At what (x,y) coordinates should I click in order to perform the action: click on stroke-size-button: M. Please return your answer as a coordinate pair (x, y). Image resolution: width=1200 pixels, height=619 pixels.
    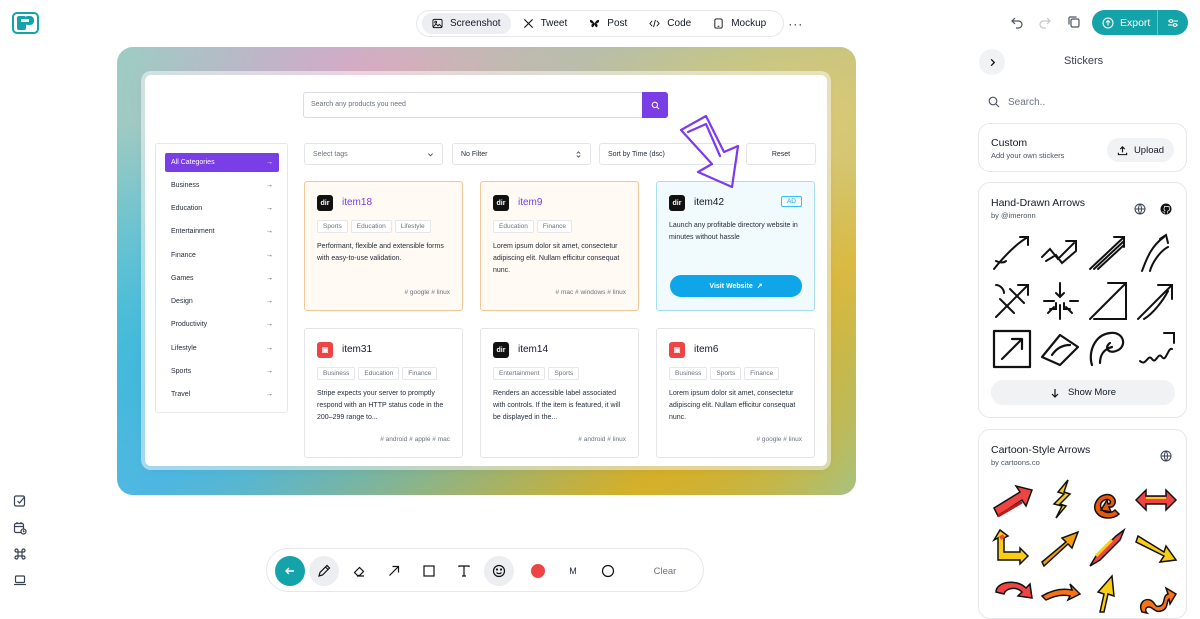
    Looking at the image, I should click on (573, 571).